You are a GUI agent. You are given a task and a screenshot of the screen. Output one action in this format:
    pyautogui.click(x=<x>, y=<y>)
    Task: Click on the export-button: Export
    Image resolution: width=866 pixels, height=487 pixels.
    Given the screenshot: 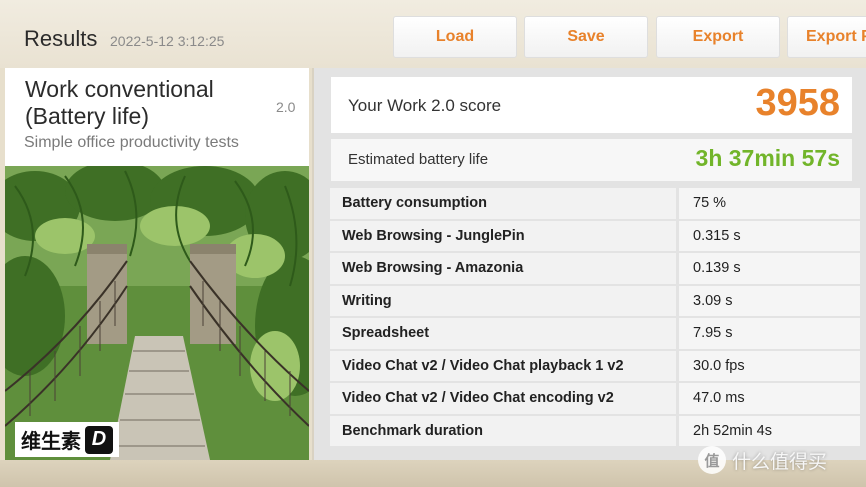 What is the action you would take?
    pyautogui.click(x=718, y=37)
    